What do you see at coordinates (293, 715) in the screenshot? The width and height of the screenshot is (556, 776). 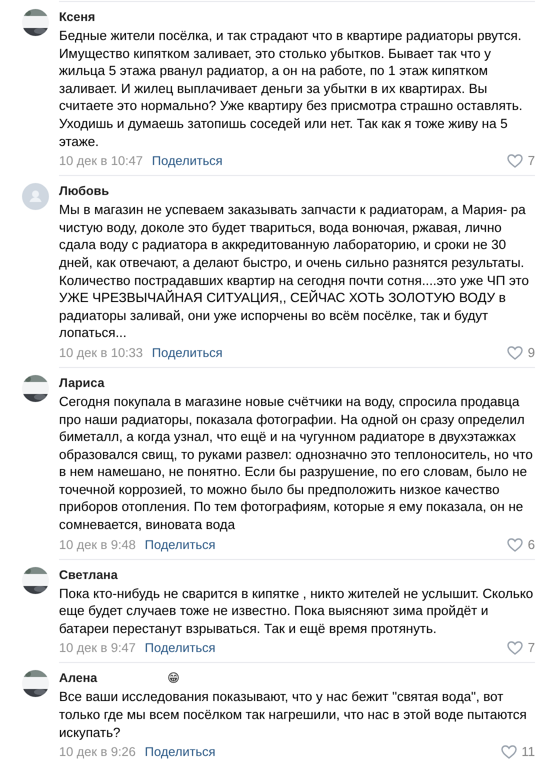 I see `comment-text: Все ваши исследования показывают, что у нас бежит "святая вода", вот только где мы всем посёлком так нагрешили, что нас в этой воде пытаются искупать?` at bounding box center [293, 715].